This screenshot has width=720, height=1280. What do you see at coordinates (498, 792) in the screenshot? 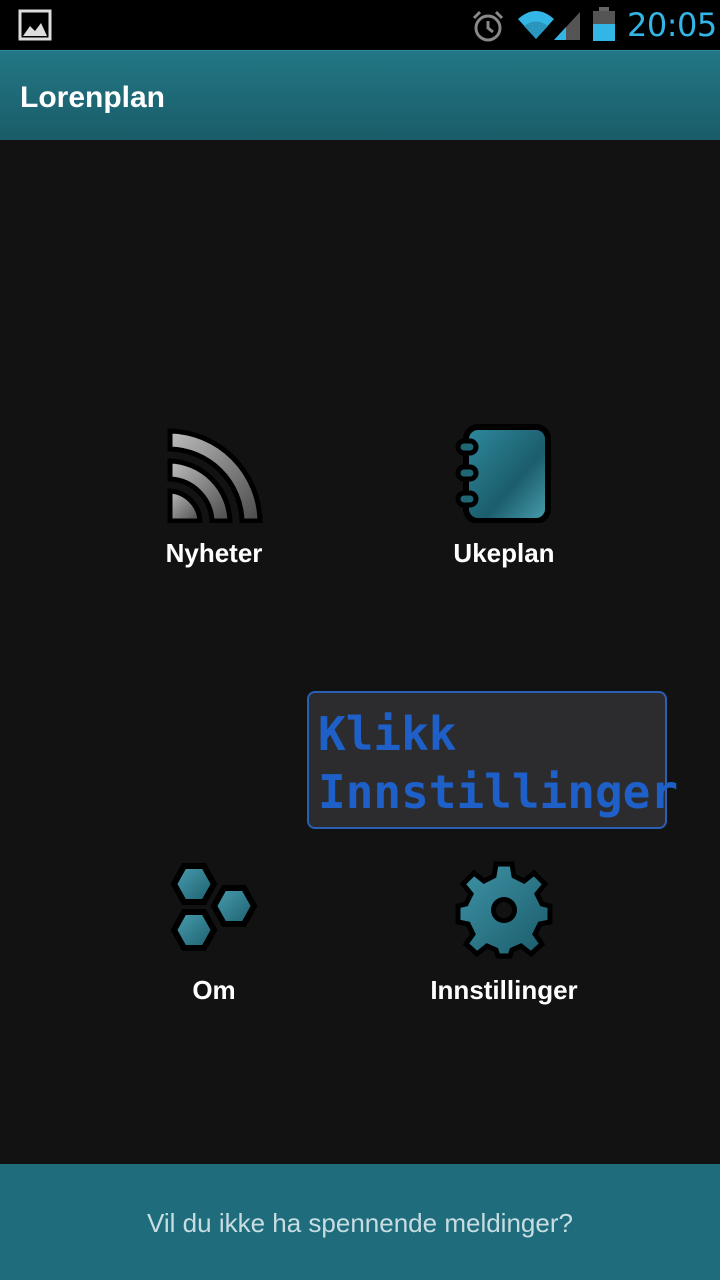
I see `hint-line-2: Innstillinger` at bounding box center [498, 792].